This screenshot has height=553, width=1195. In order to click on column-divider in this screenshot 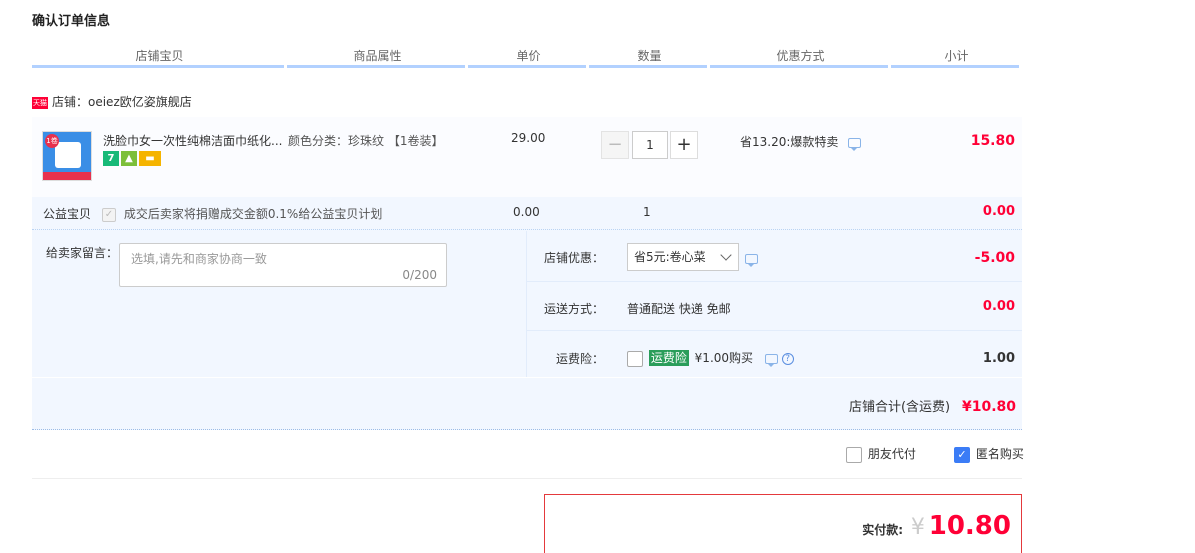, I will do `click(526, 304)`.